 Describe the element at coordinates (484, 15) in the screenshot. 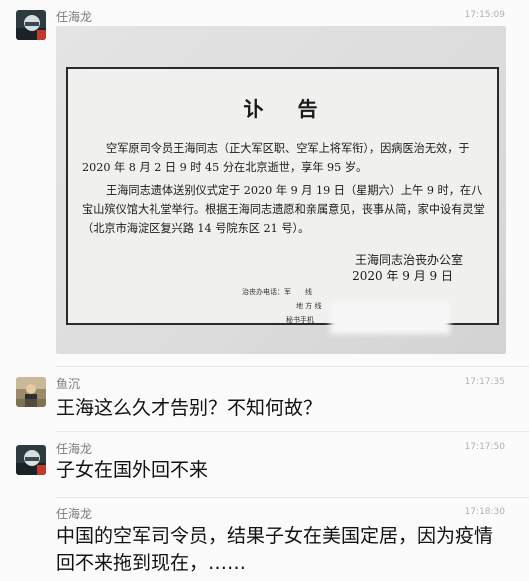

I see `timestamp: 17:15:09` at that location.